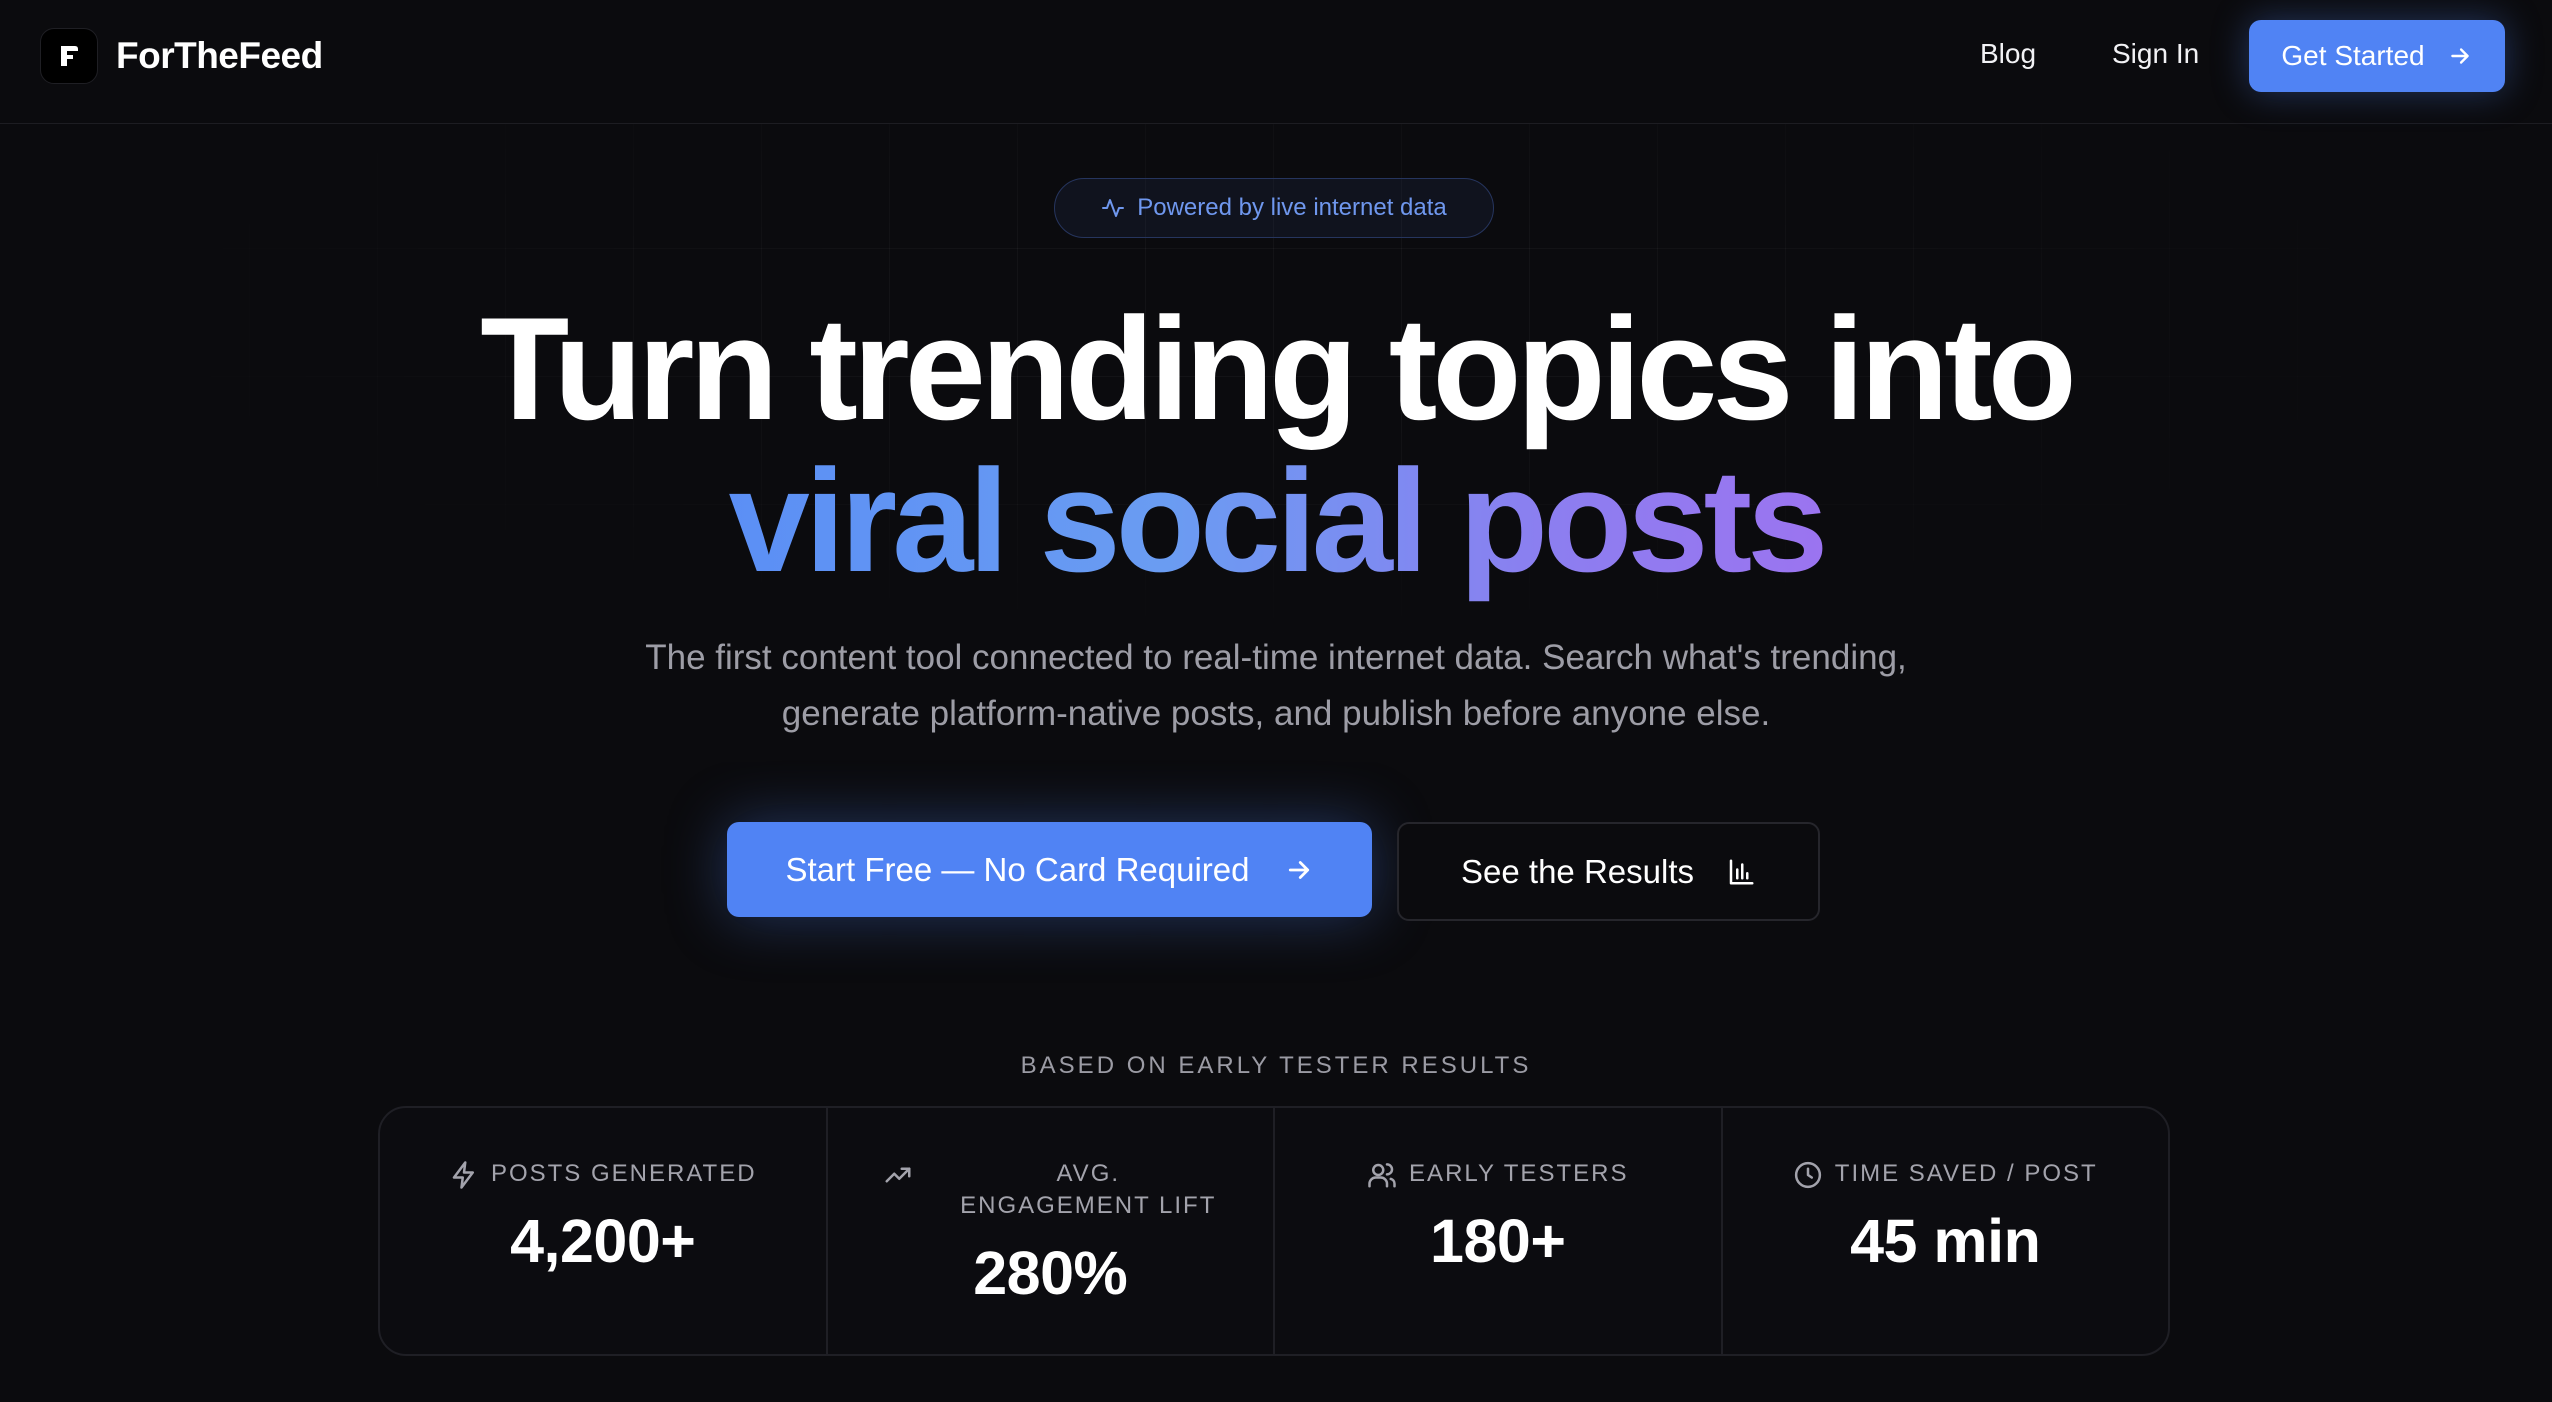 The width and height of the screenshot is (2552, 1402). Describe the element at coordinates (1519, 1173) in the screenshot. I see `stat-label: EARLY TESTERS` at that location.